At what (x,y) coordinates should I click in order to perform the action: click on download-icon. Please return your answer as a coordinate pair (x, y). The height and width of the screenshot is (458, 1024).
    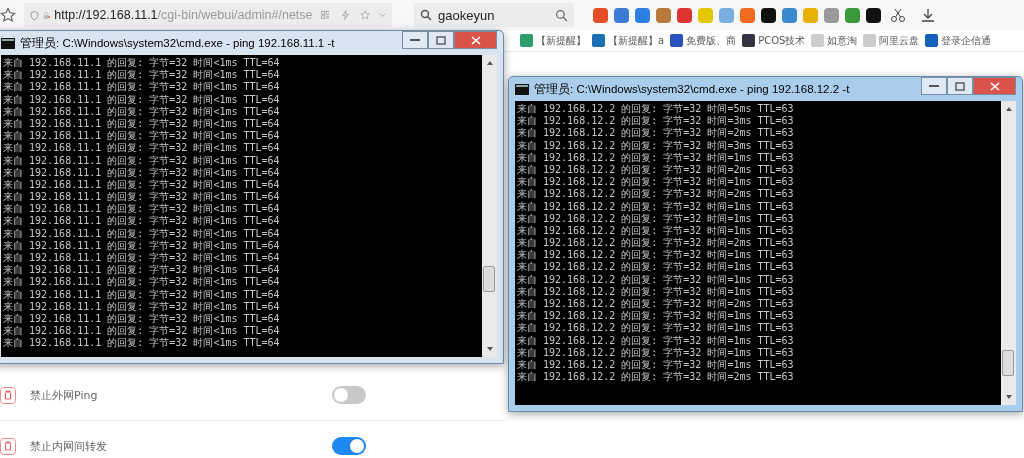
    Looking at the image, I should click on (928, 15).